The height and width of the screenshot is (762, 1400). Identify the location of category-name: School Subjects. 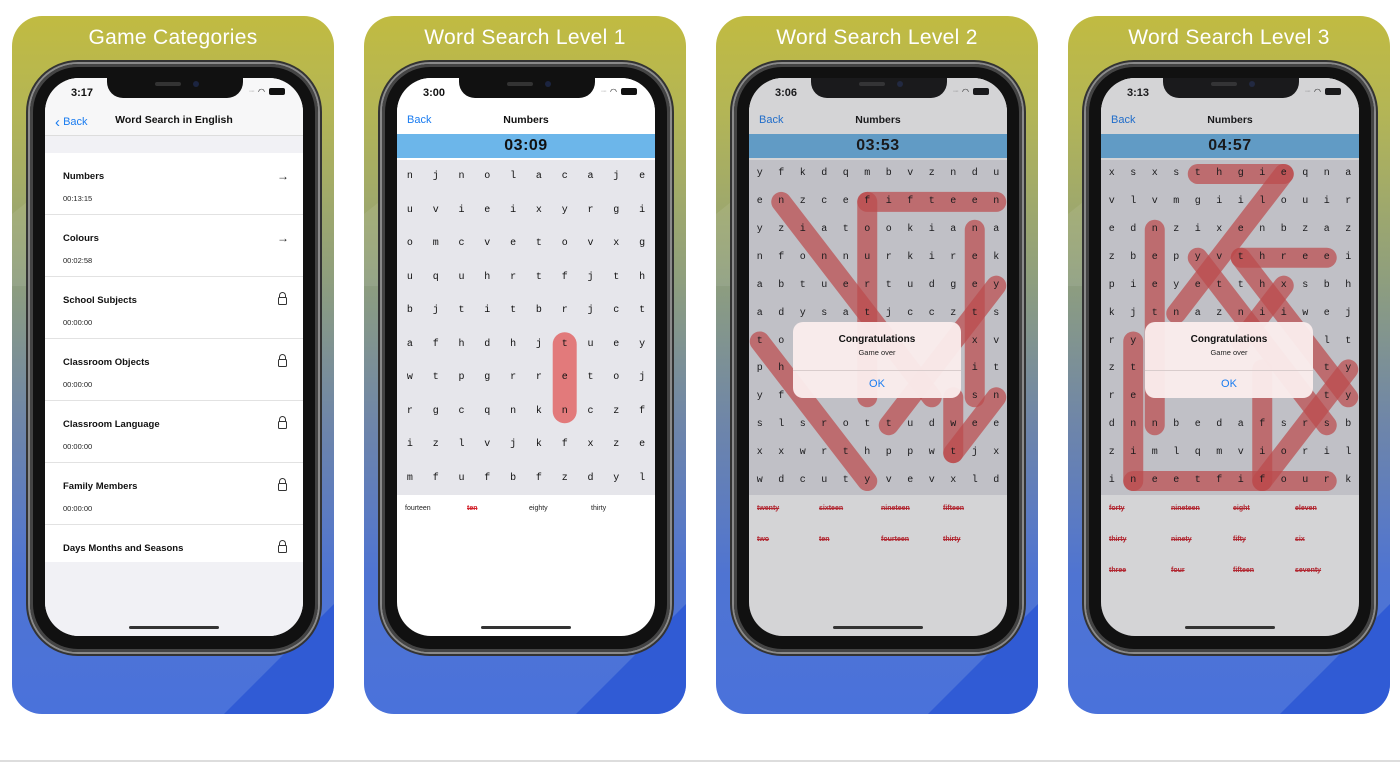
(100, 300).